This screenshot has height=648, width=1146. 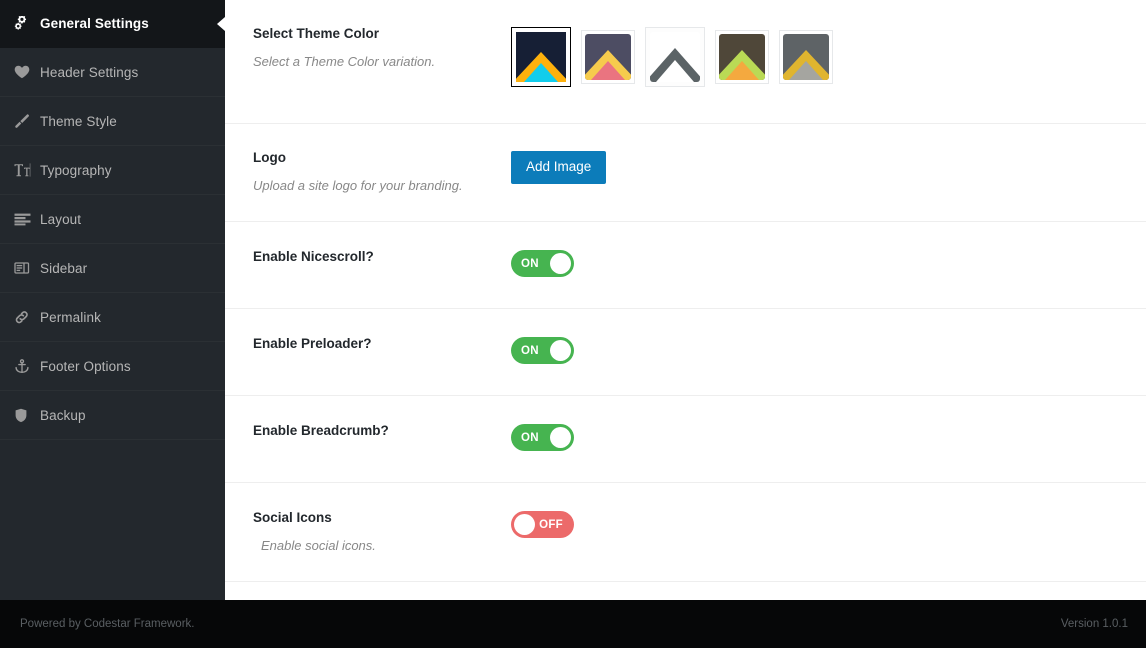 I want to click on sidebar-item-backup: Backup, so click(x=112, y=415).